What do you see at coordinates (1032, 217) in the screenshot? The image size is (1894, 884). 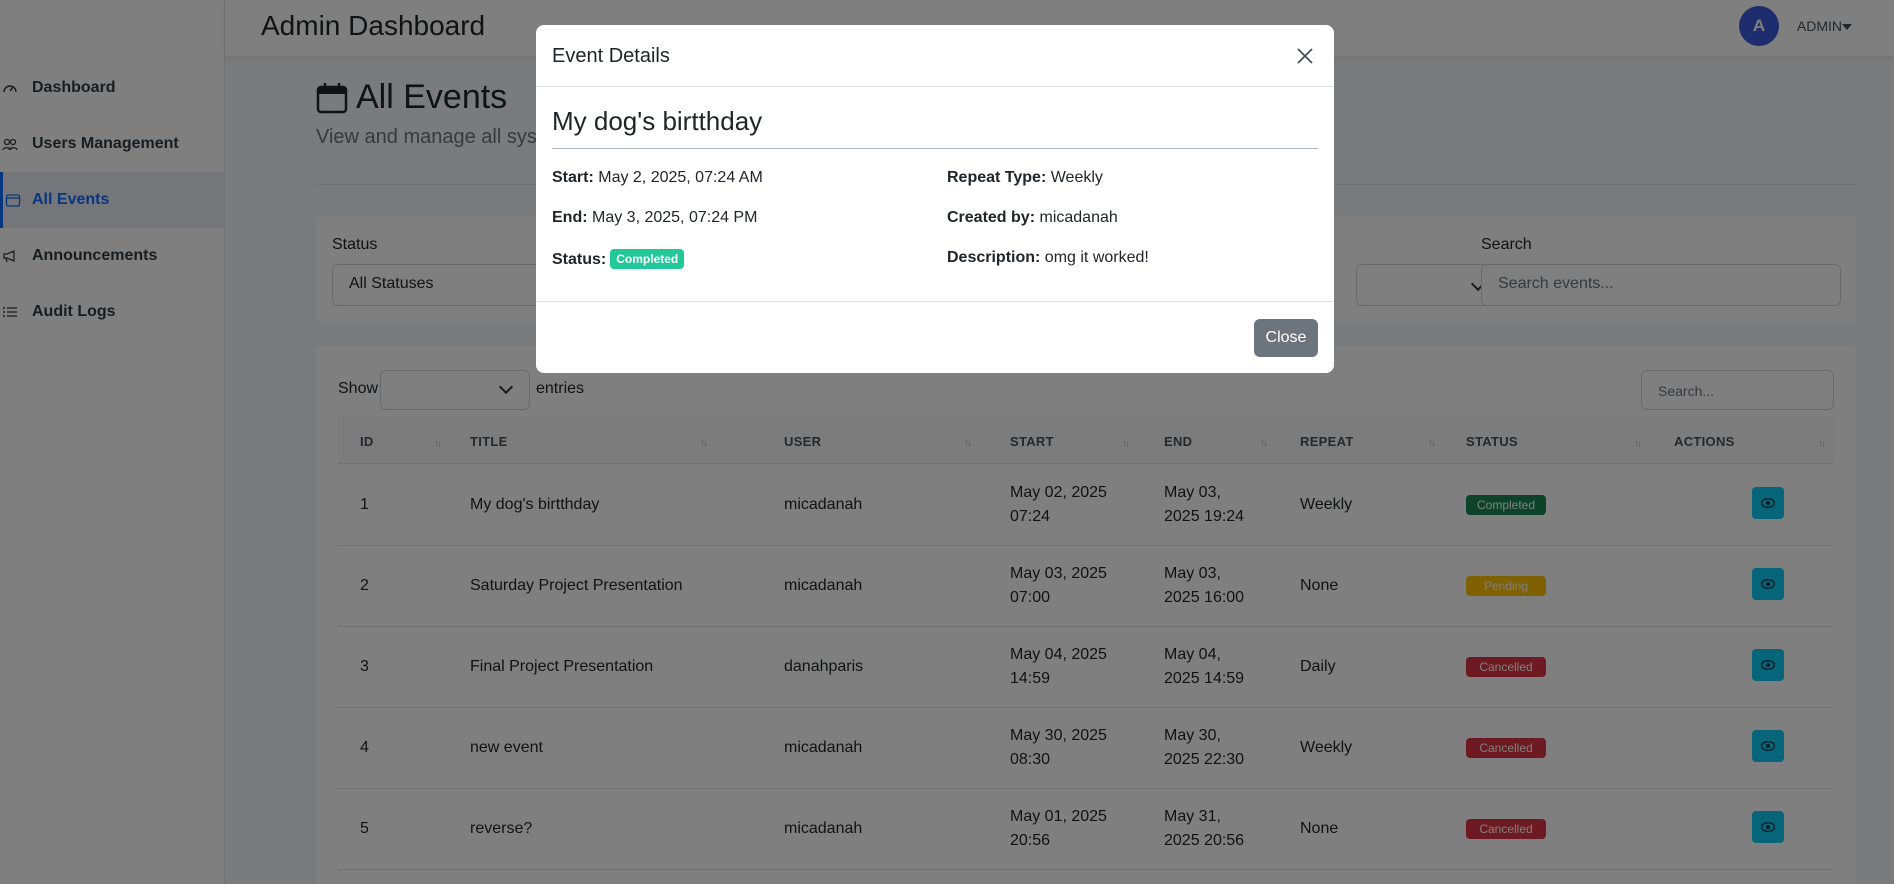 I see `event-created-by: Created by: micadanah` at bounding box center [1032, 217].